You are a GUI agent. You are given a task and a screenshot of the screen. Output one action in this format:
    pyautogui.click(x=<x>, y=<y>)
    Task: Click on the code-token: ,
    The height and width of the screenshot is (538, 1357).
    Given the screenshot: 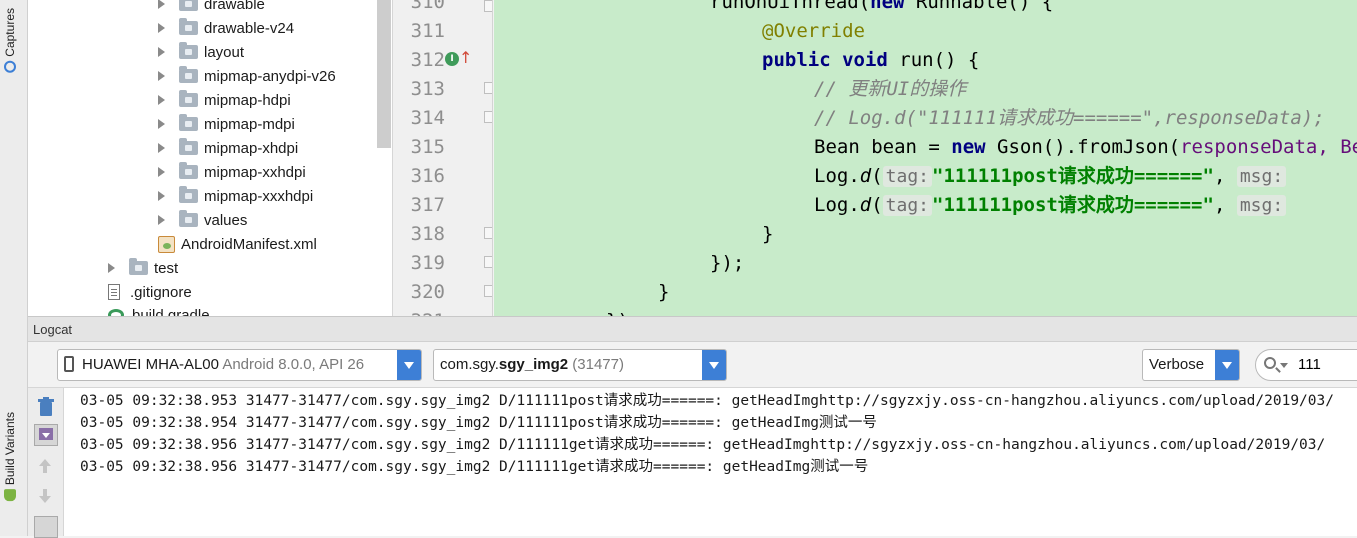 What is the action you would take?
    pyautogui.click(x=1225, y=176)
    